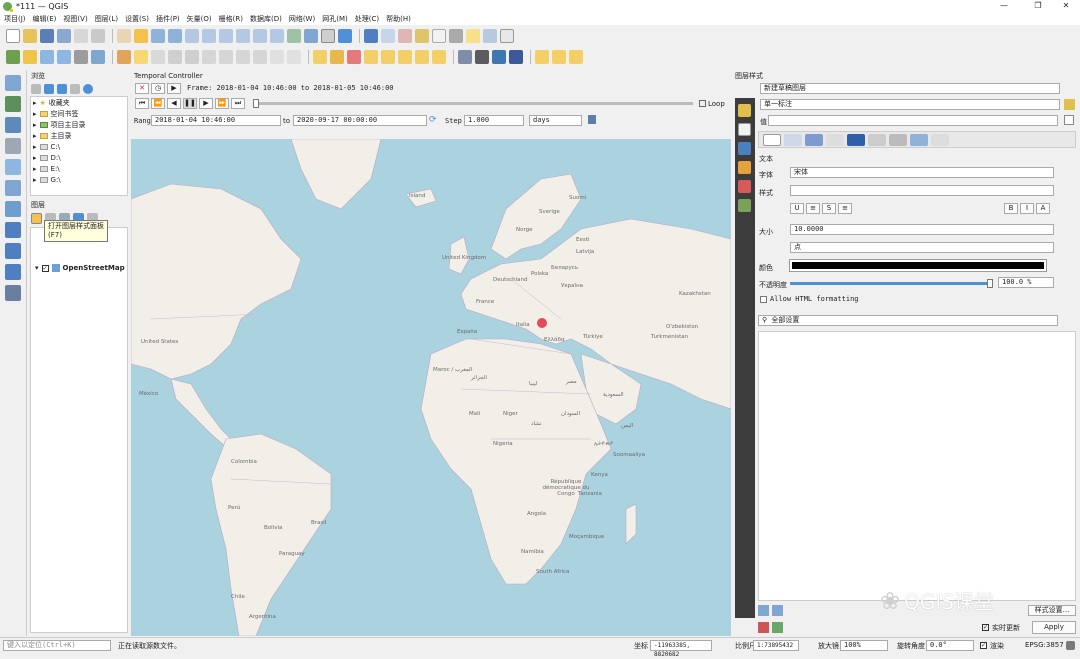 Image resolution: width=1080 pixels, height=659 pixels. What do you see at coordinates (763, 610) in the screenshot?
I see `list-view-icon` at bounding box center [763, 610].